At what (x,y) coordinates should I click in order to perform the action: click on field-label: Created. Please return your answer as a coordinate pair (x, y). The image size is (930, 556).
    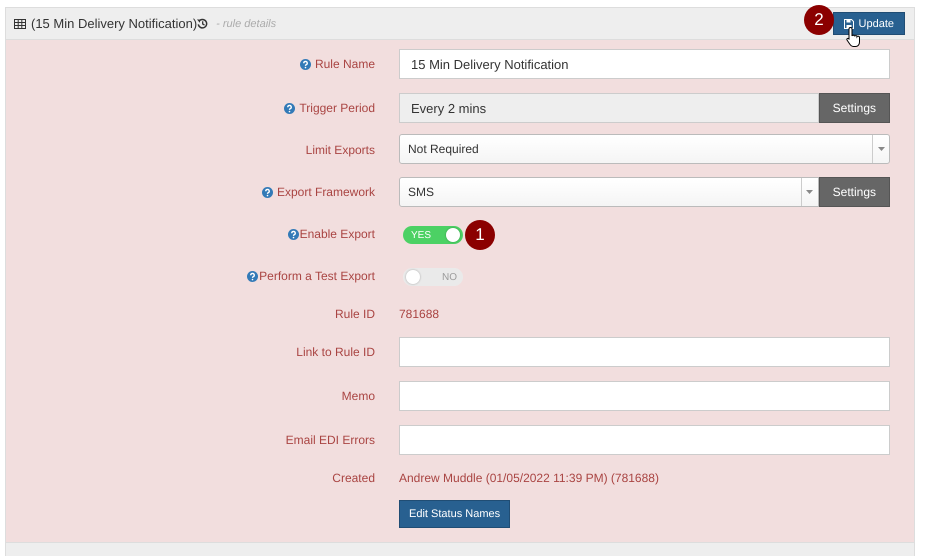
    Looking at the image, I should click on (353, 478).